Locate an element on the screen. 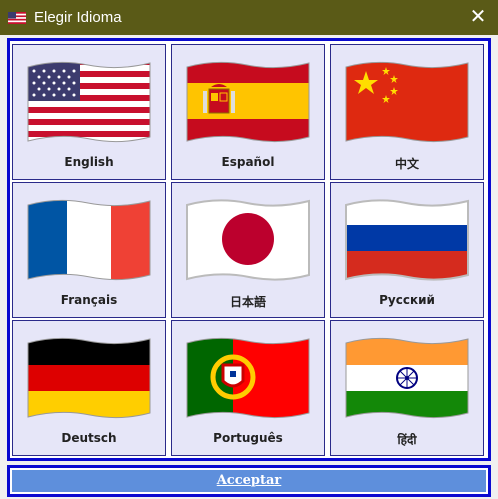 This screenshot has width=498, height=499. language-label: हिंदी is located at coordinates (407, 440).